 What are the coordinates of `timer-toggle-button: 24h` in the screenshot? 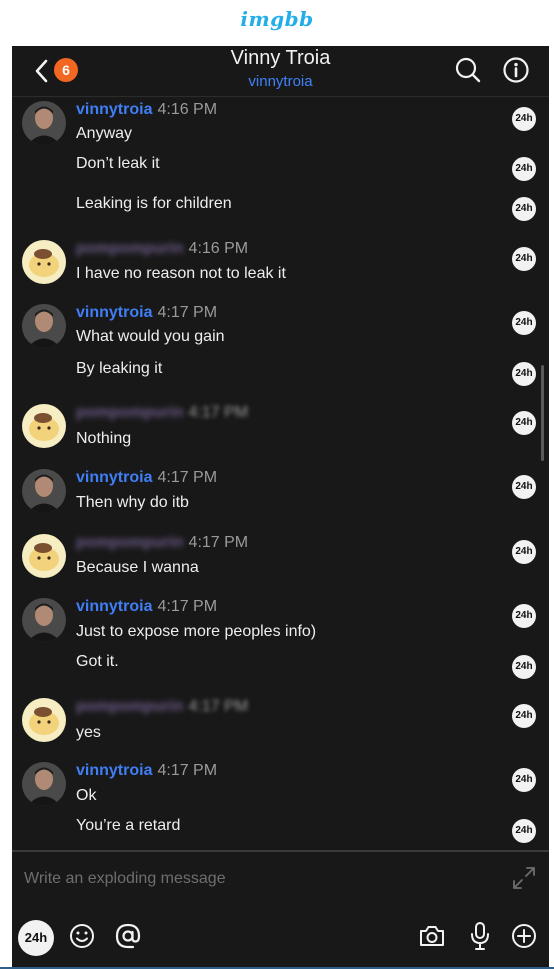 It's located at (36, 938).